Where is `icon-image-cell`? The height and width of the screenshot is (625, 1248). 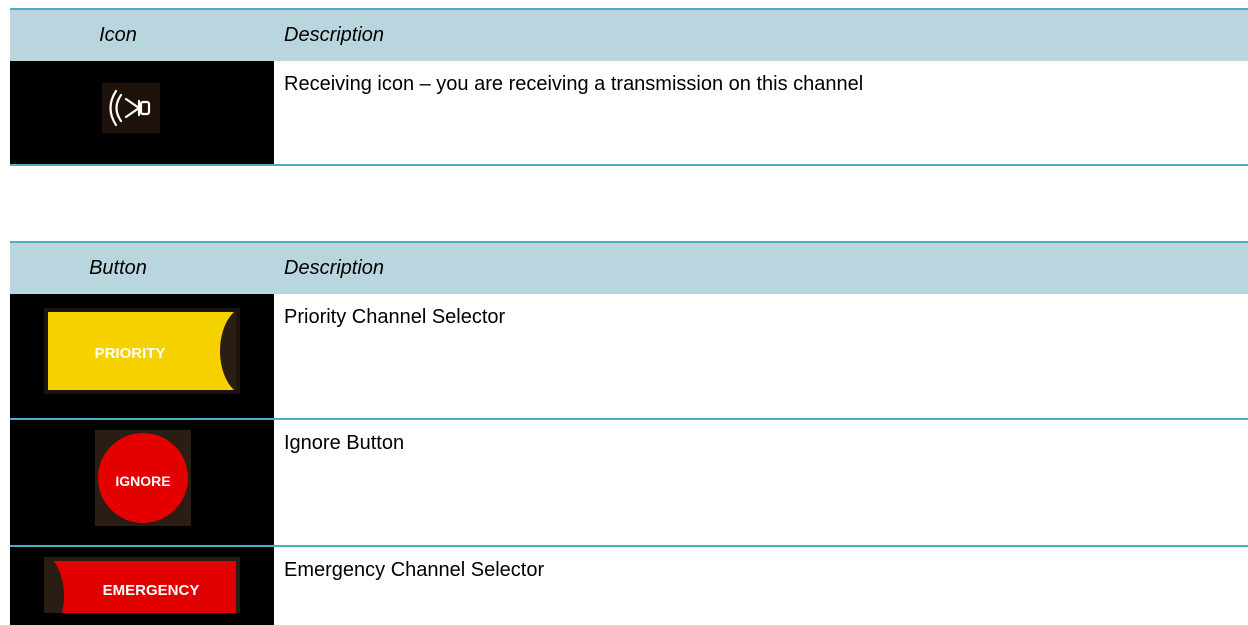
icon-image-cell is located at coordinates (142, 113).